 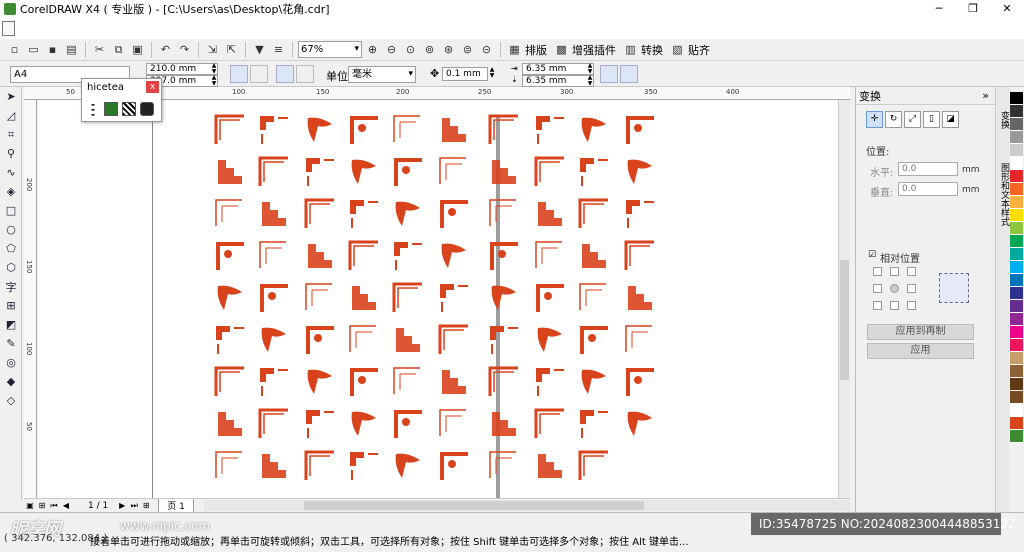 I want to click on zoom-out-icon: ⊖, so click(x=391, y=49).